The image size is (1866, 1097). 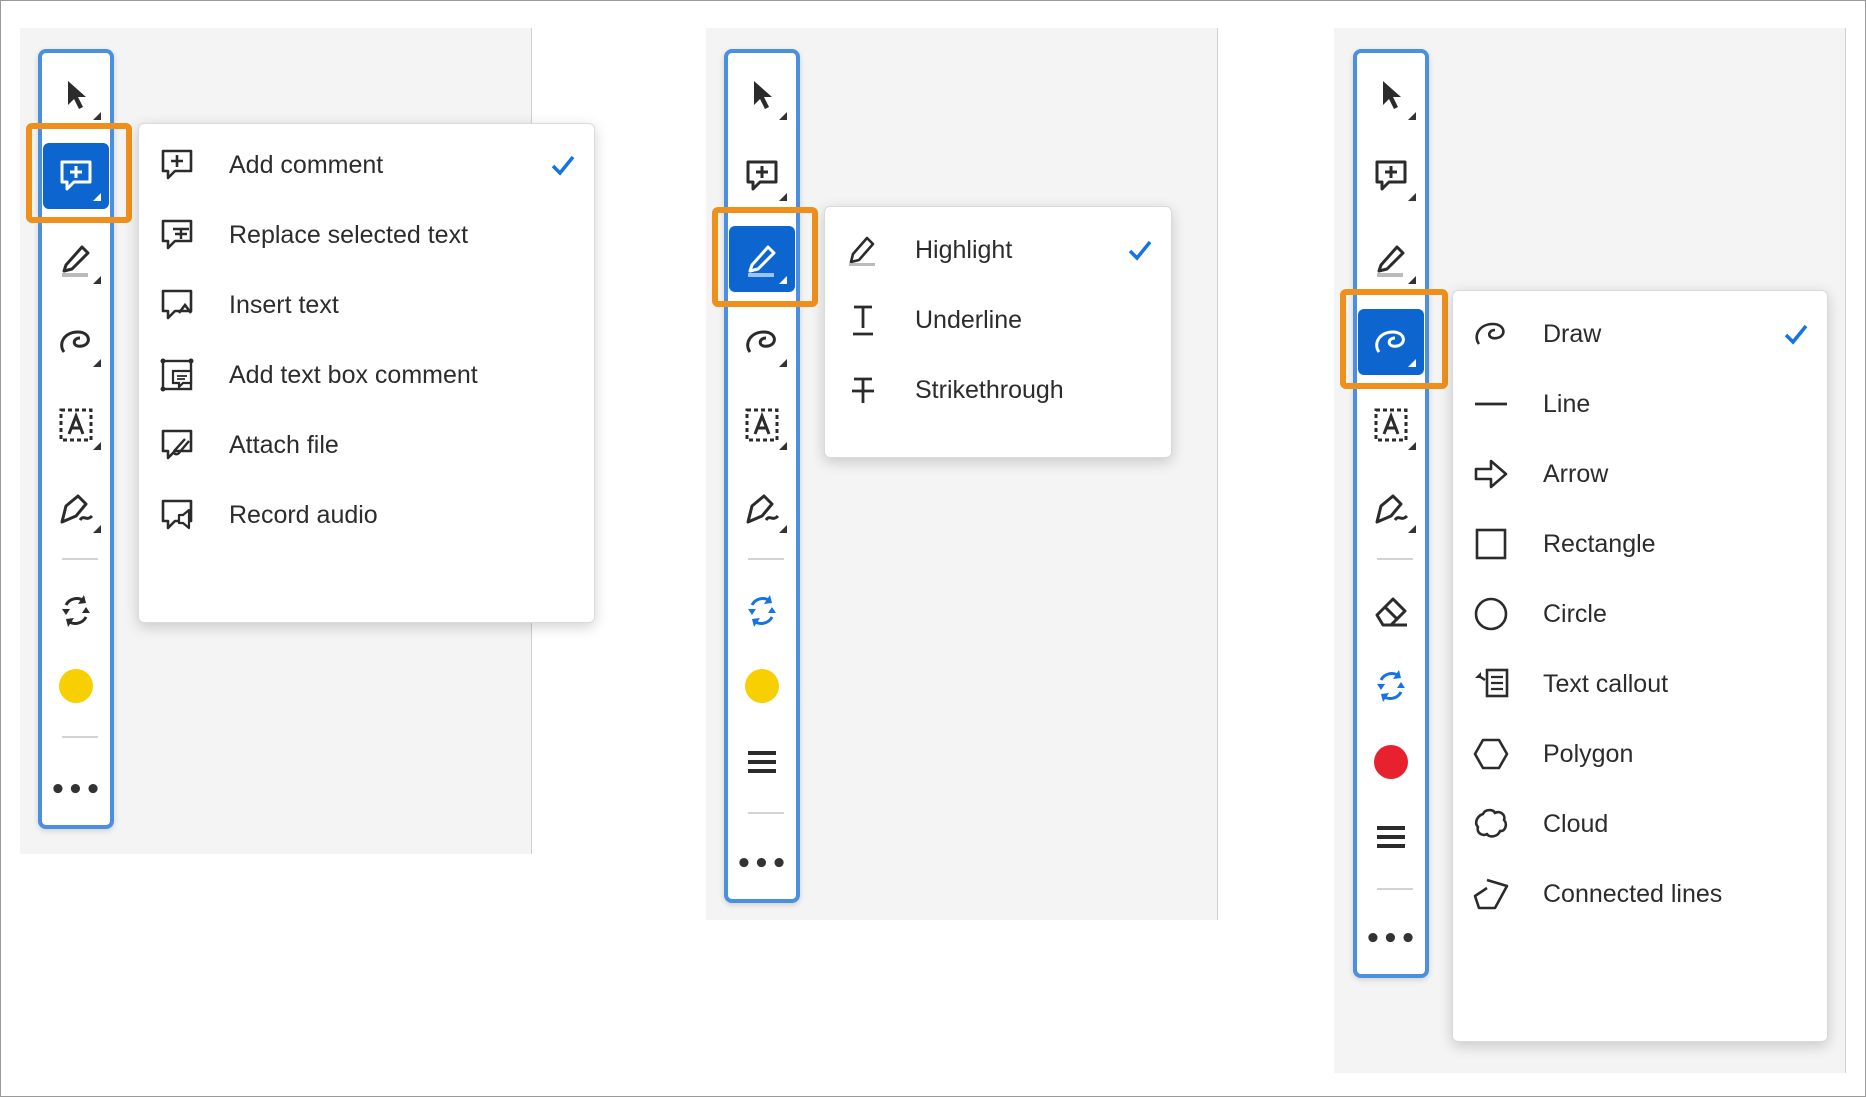 I want to click on menu-item-label: Attach file, so click(x=284, y=444).